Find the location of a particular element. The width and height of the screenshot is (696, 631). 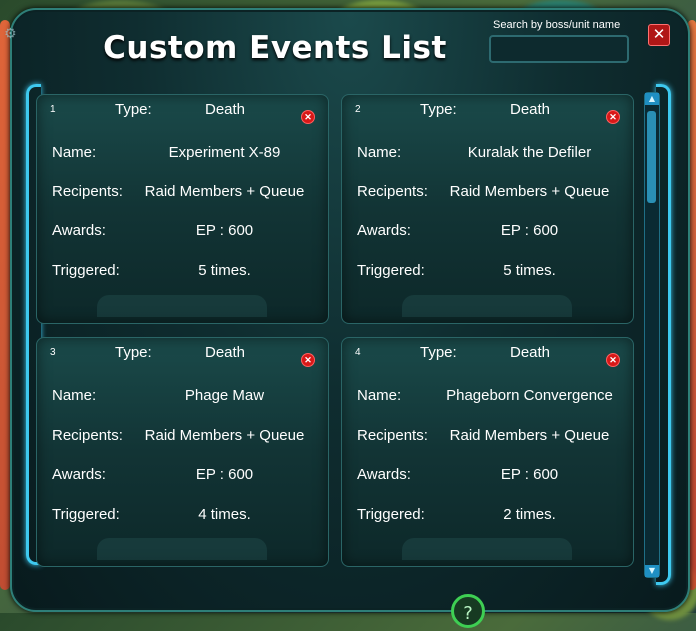

search-input is located at coordinates (559, 49).